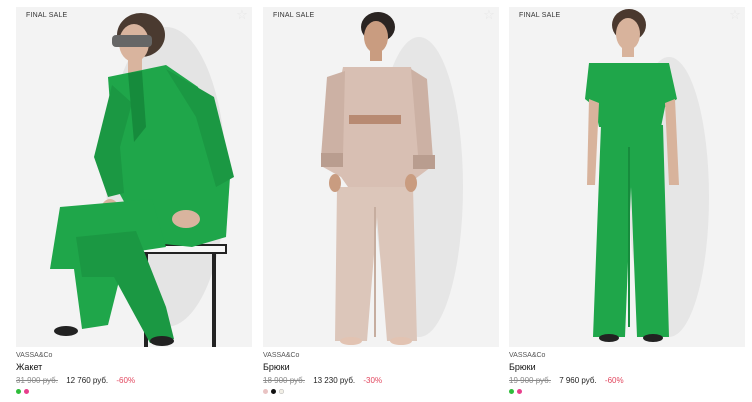 This screenshot has height=402, width=752. Describe the element at coordinates (627, 380) in the screenshot. I see `price-row: 19 900 руб. 7 960 руб. -60%` at that location.